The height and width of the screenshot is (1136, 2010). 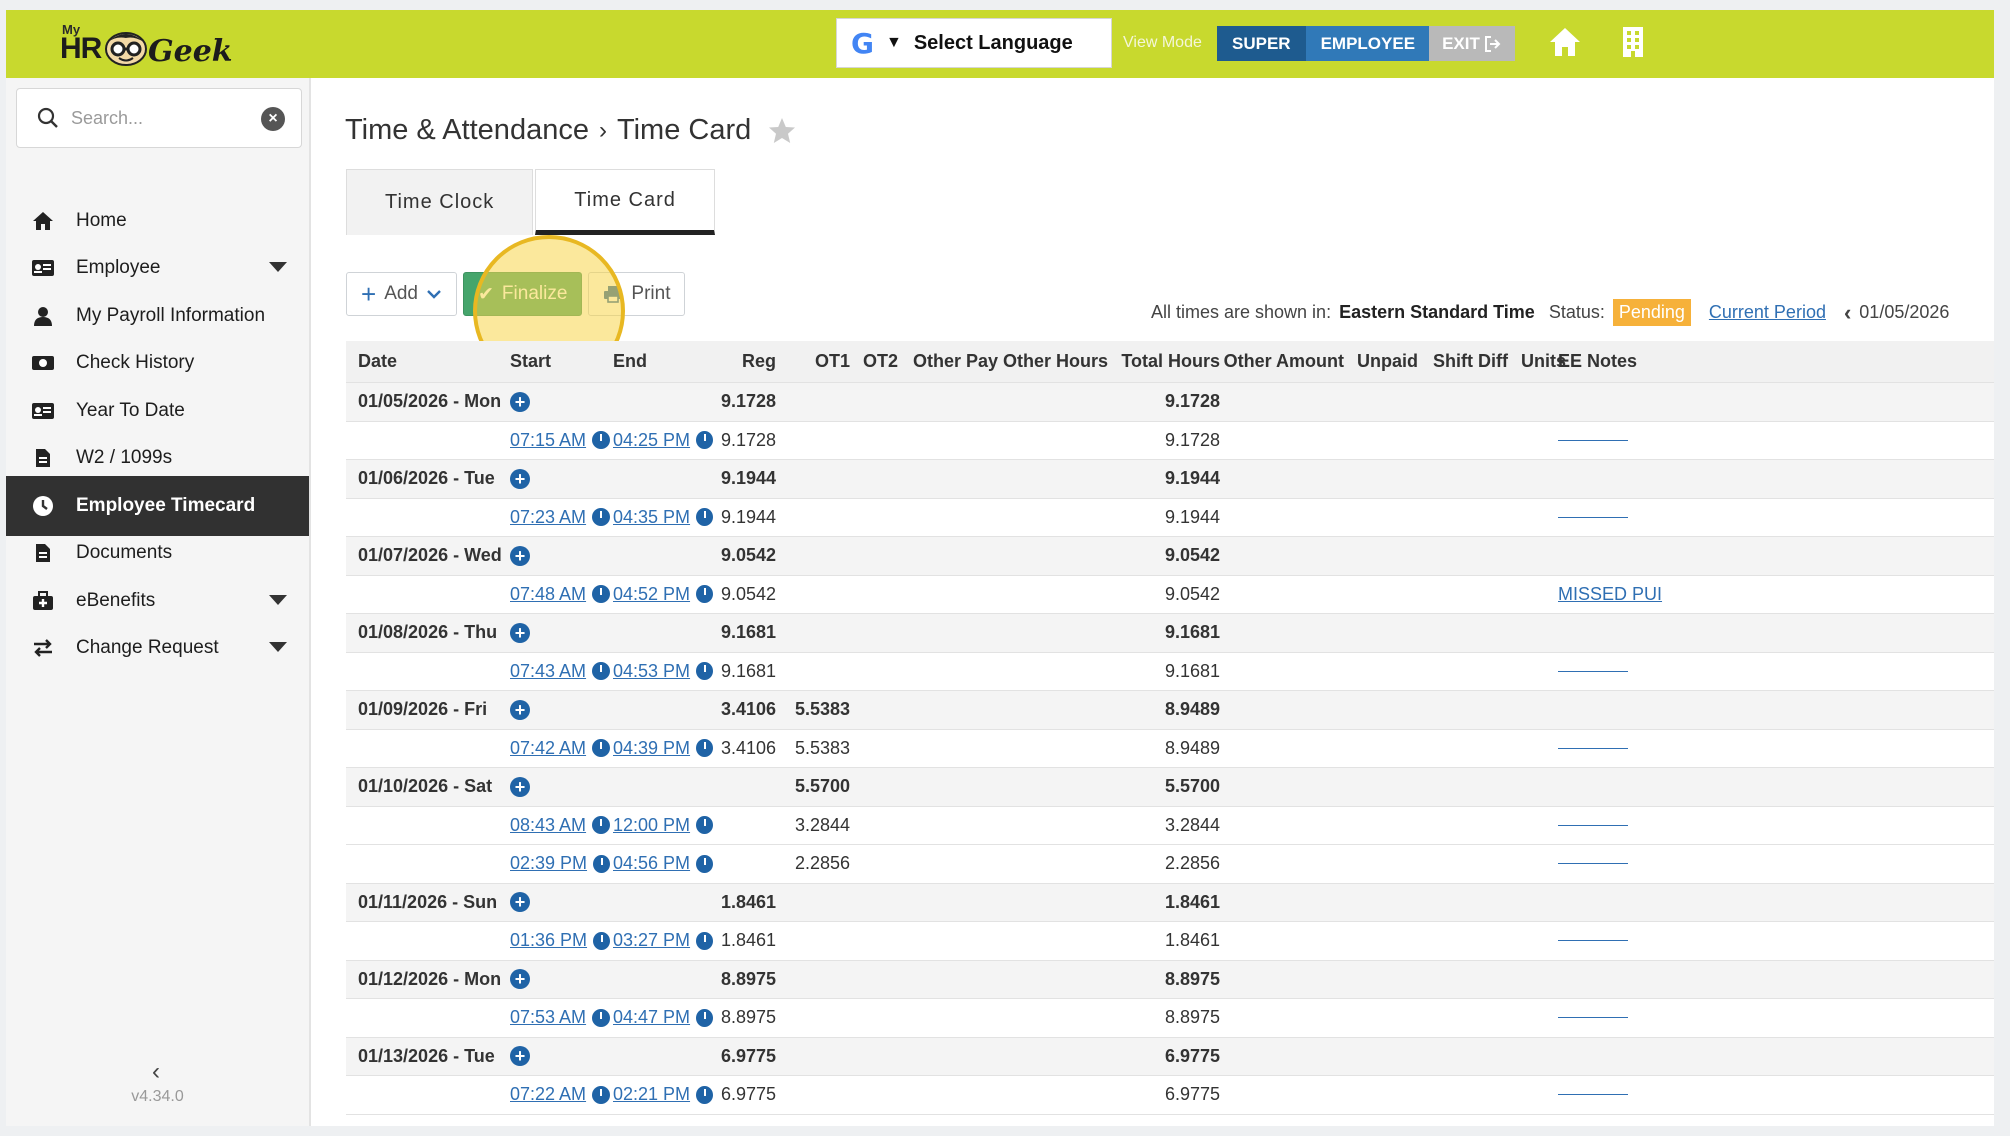 What do you see at coordinates (651, 594) in the screenshot?
I see `punch-end-link: 04:52 PM` at bounding box center [651, 594].